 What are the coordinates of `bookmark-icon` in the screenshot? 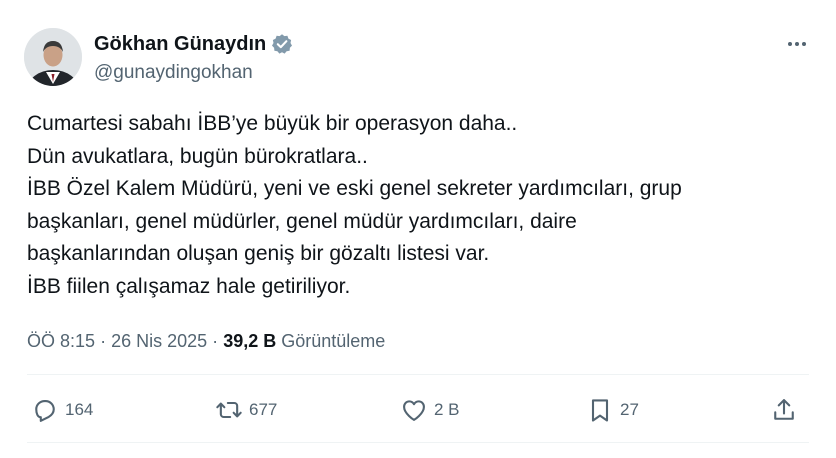 It's located at (600, 410).